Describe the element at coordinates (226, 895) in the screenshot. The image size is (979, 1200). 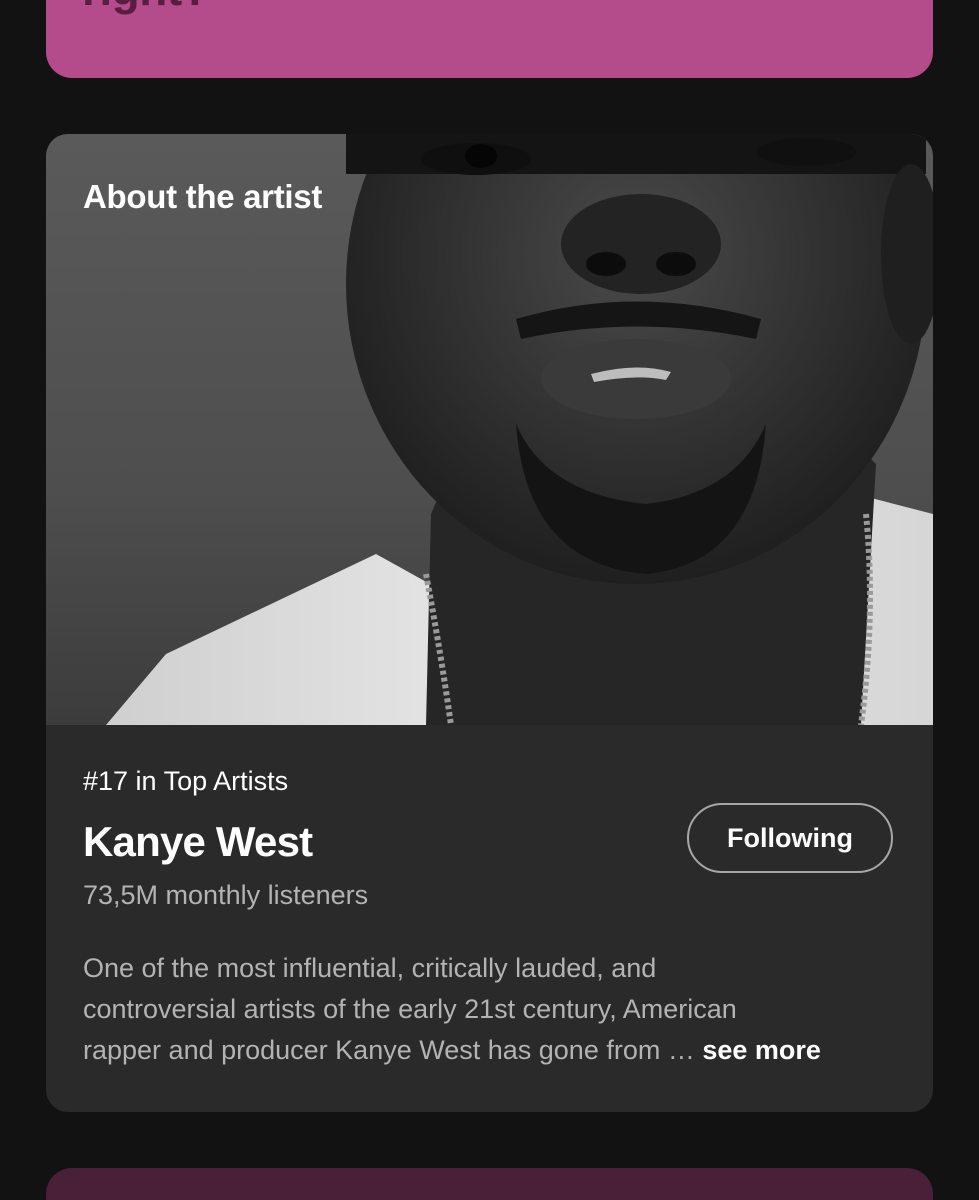
I see `monthly-listeners: 73,5M monthly listeners` at that location.